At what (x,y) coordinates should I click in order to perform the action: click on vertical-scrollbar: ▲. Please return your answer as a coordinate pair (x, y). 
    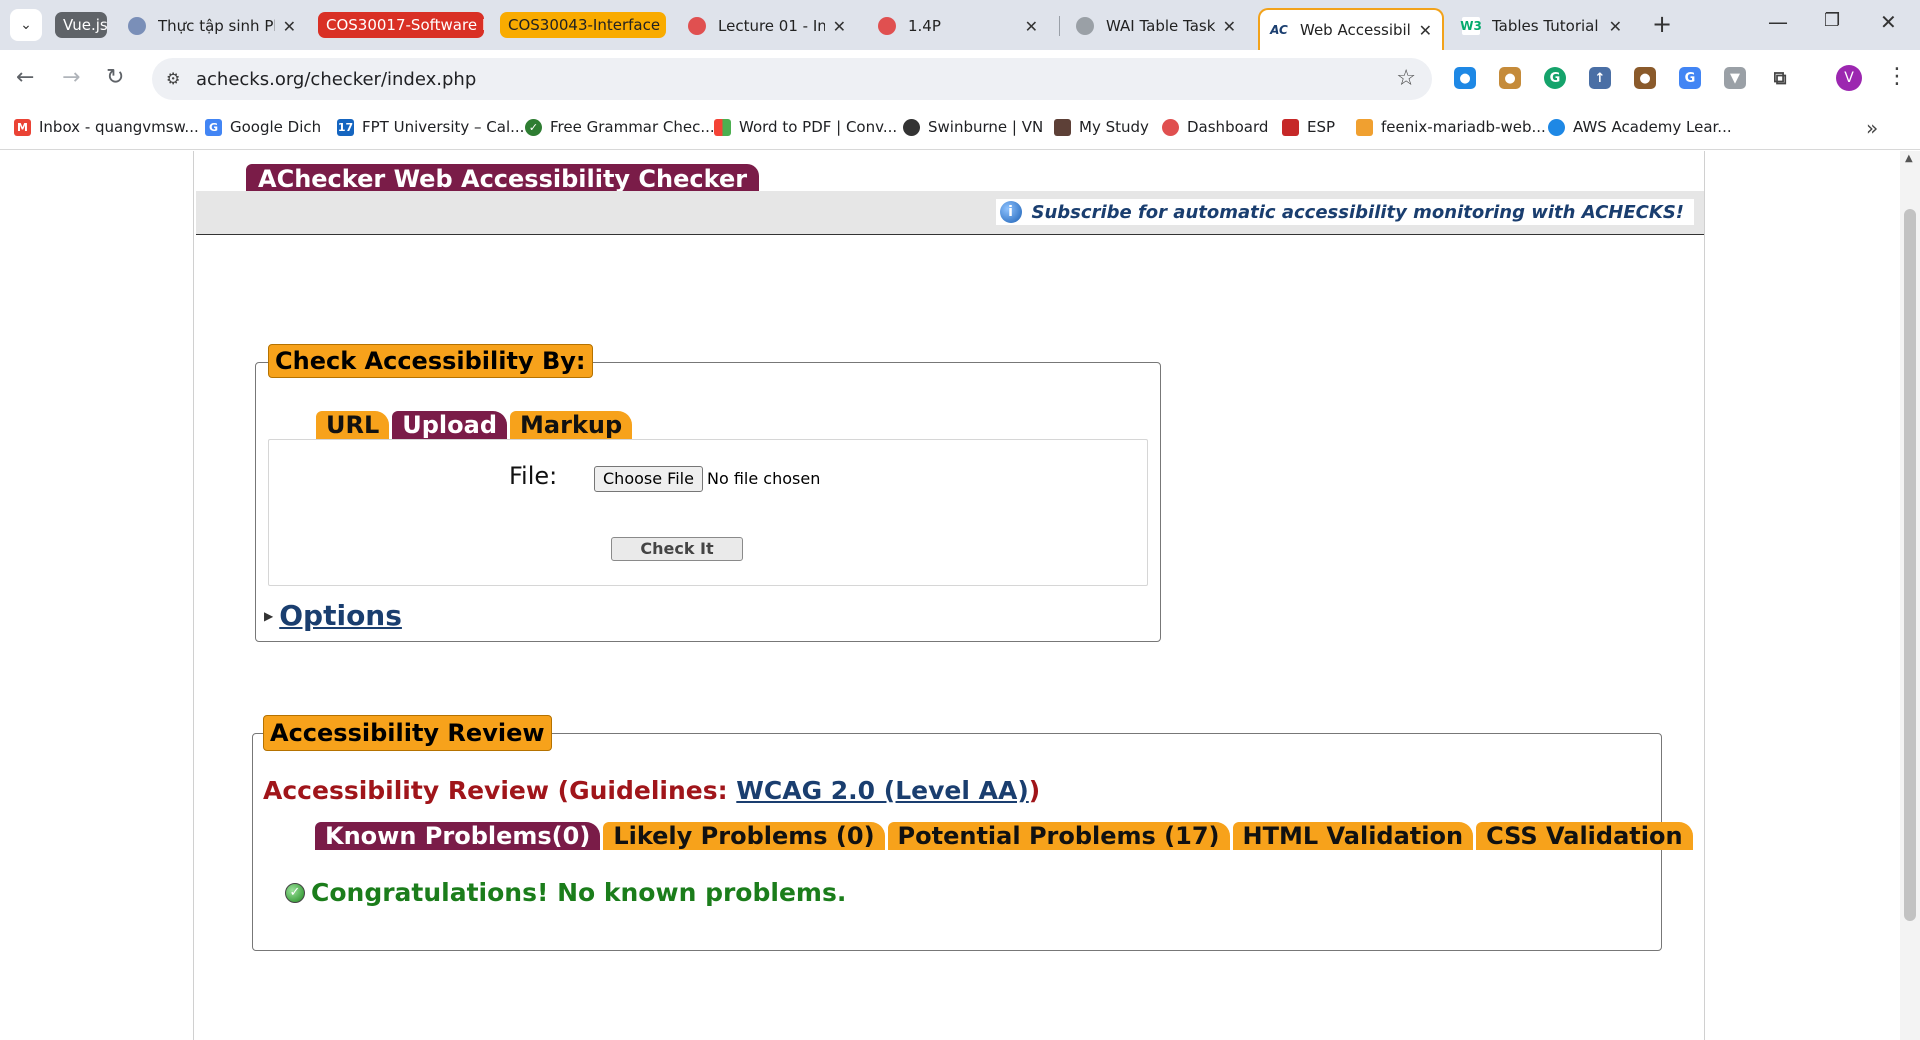
    Looking at the image, I should click on (1910, 595).